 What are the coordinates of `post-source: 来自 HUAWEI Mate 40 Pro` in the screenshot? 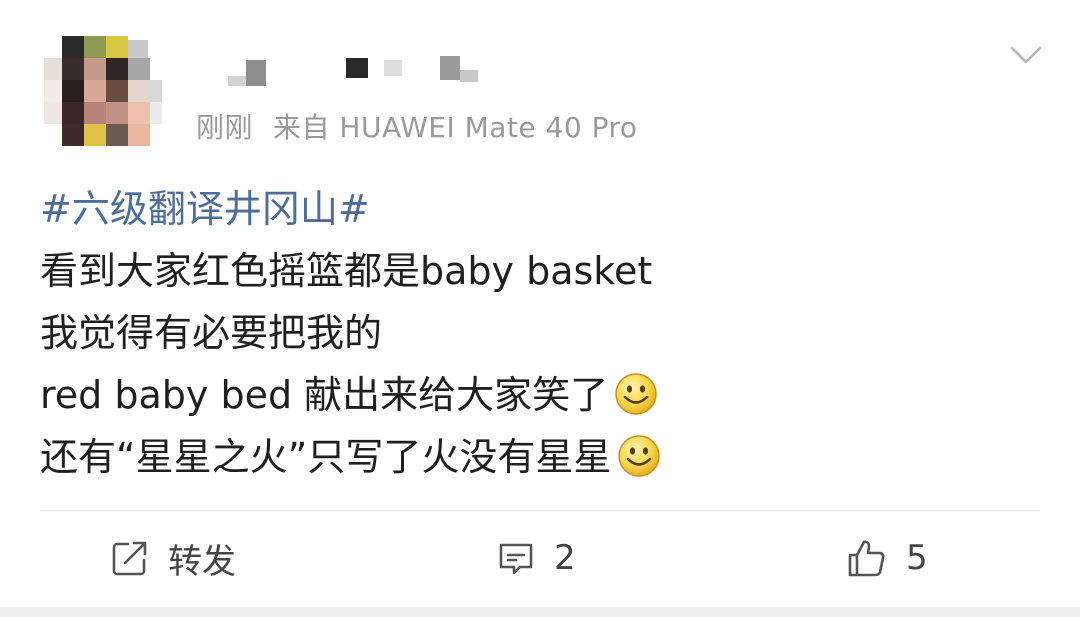 It's located at (455, 127).